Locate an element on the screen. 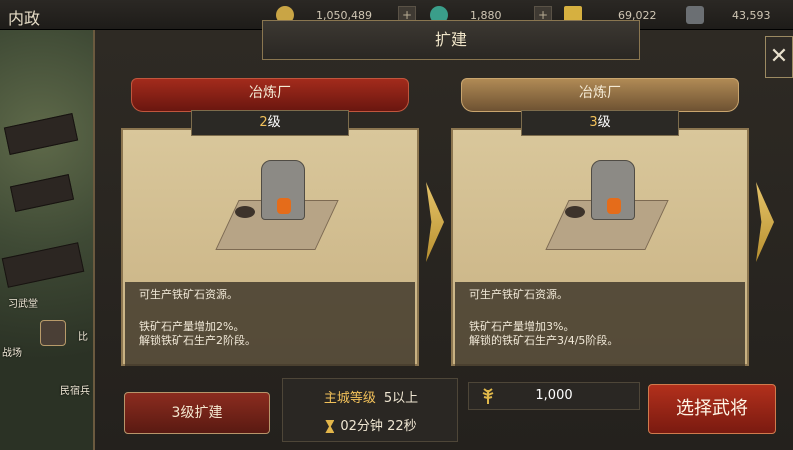  city-map-background: 习武堂 战场 民宿兵 比 is located at coordinates (50, 225).